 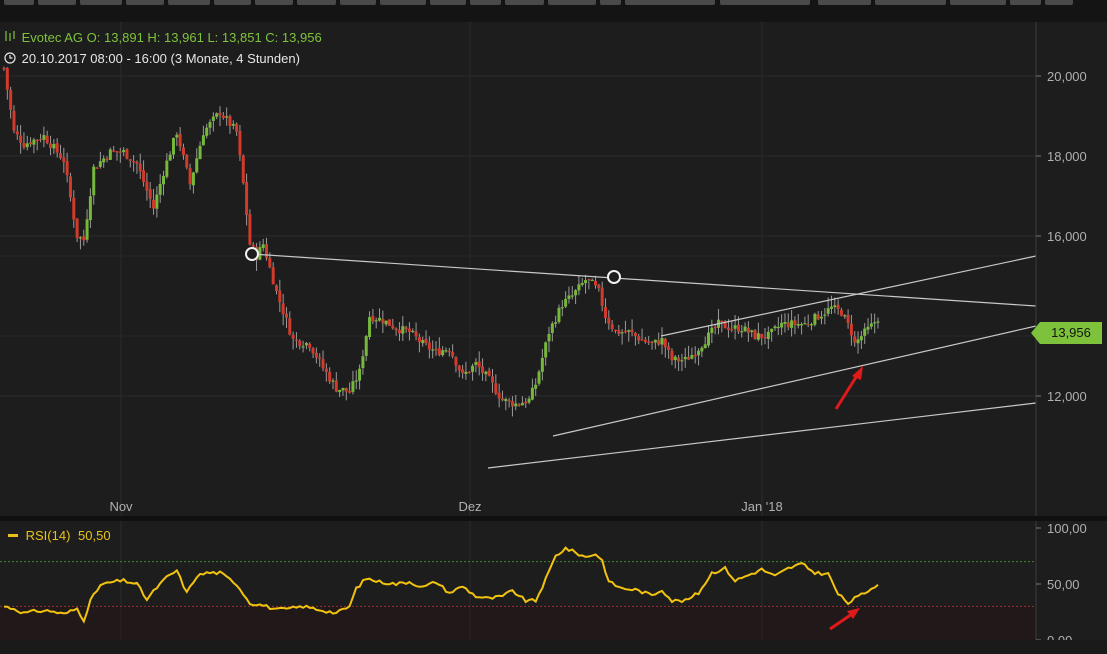 What do you see at coordinates (1063, 584) in the screenshot?
I see `rsi-tick-label: 50,00` at bounding box center [1063, 584].